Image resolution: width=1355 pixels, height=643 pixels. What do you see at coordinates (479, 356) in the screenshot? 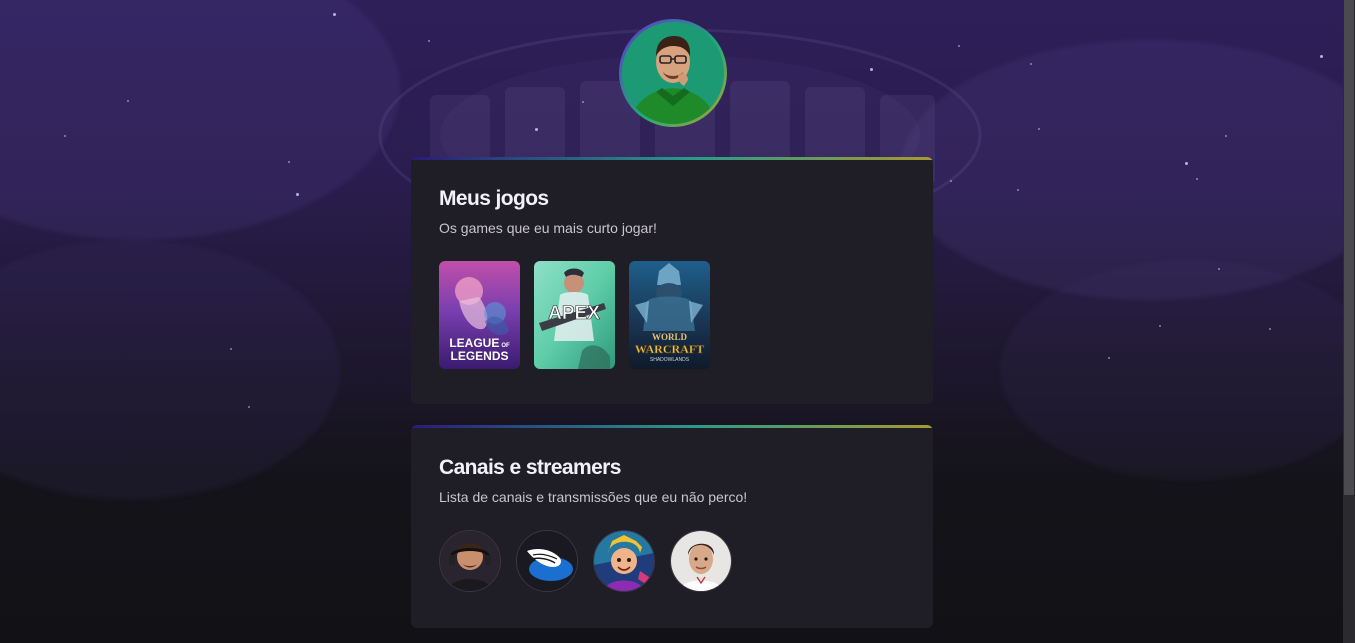
I see `lol-cover-line2: LEGENDS` at bounding box center [479, 356].